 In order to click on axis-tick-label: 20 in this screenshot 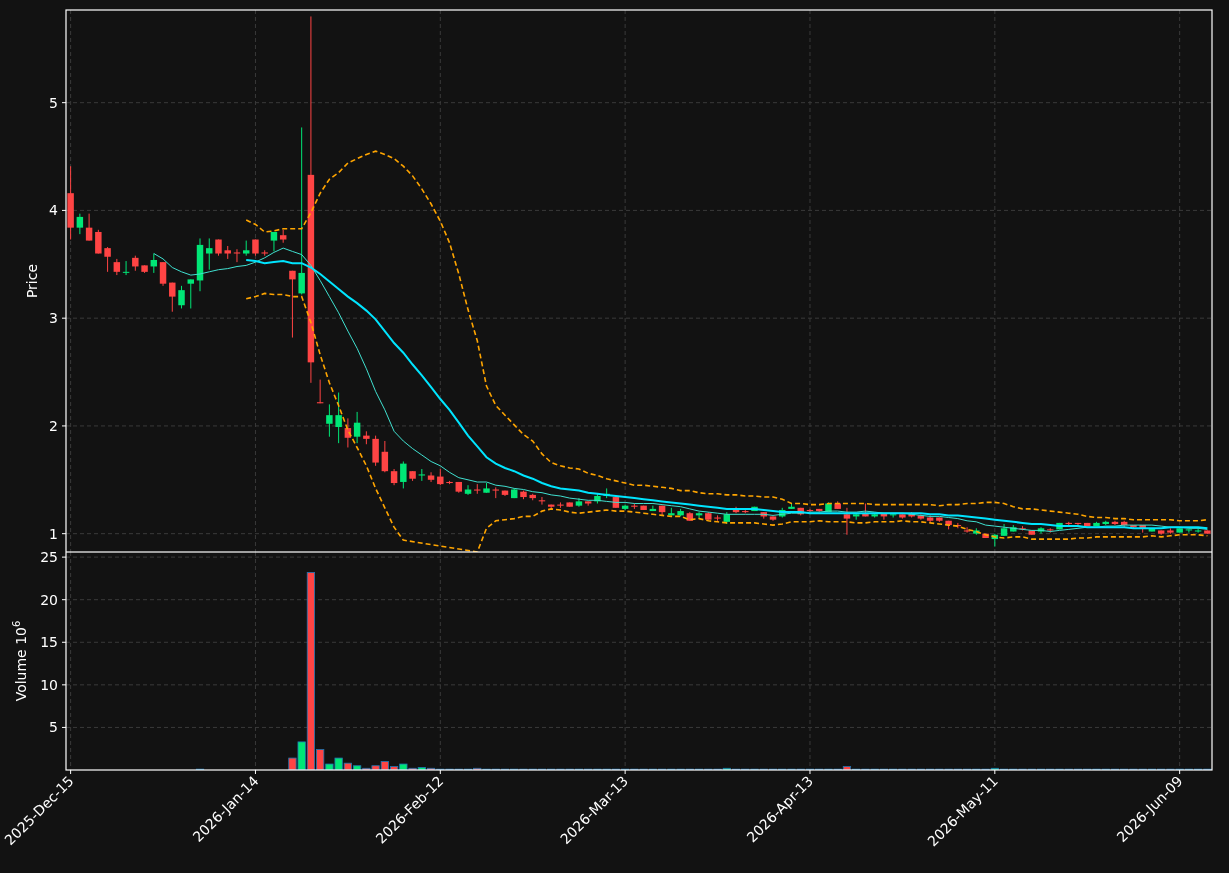, I will do `click(49, 599)`.